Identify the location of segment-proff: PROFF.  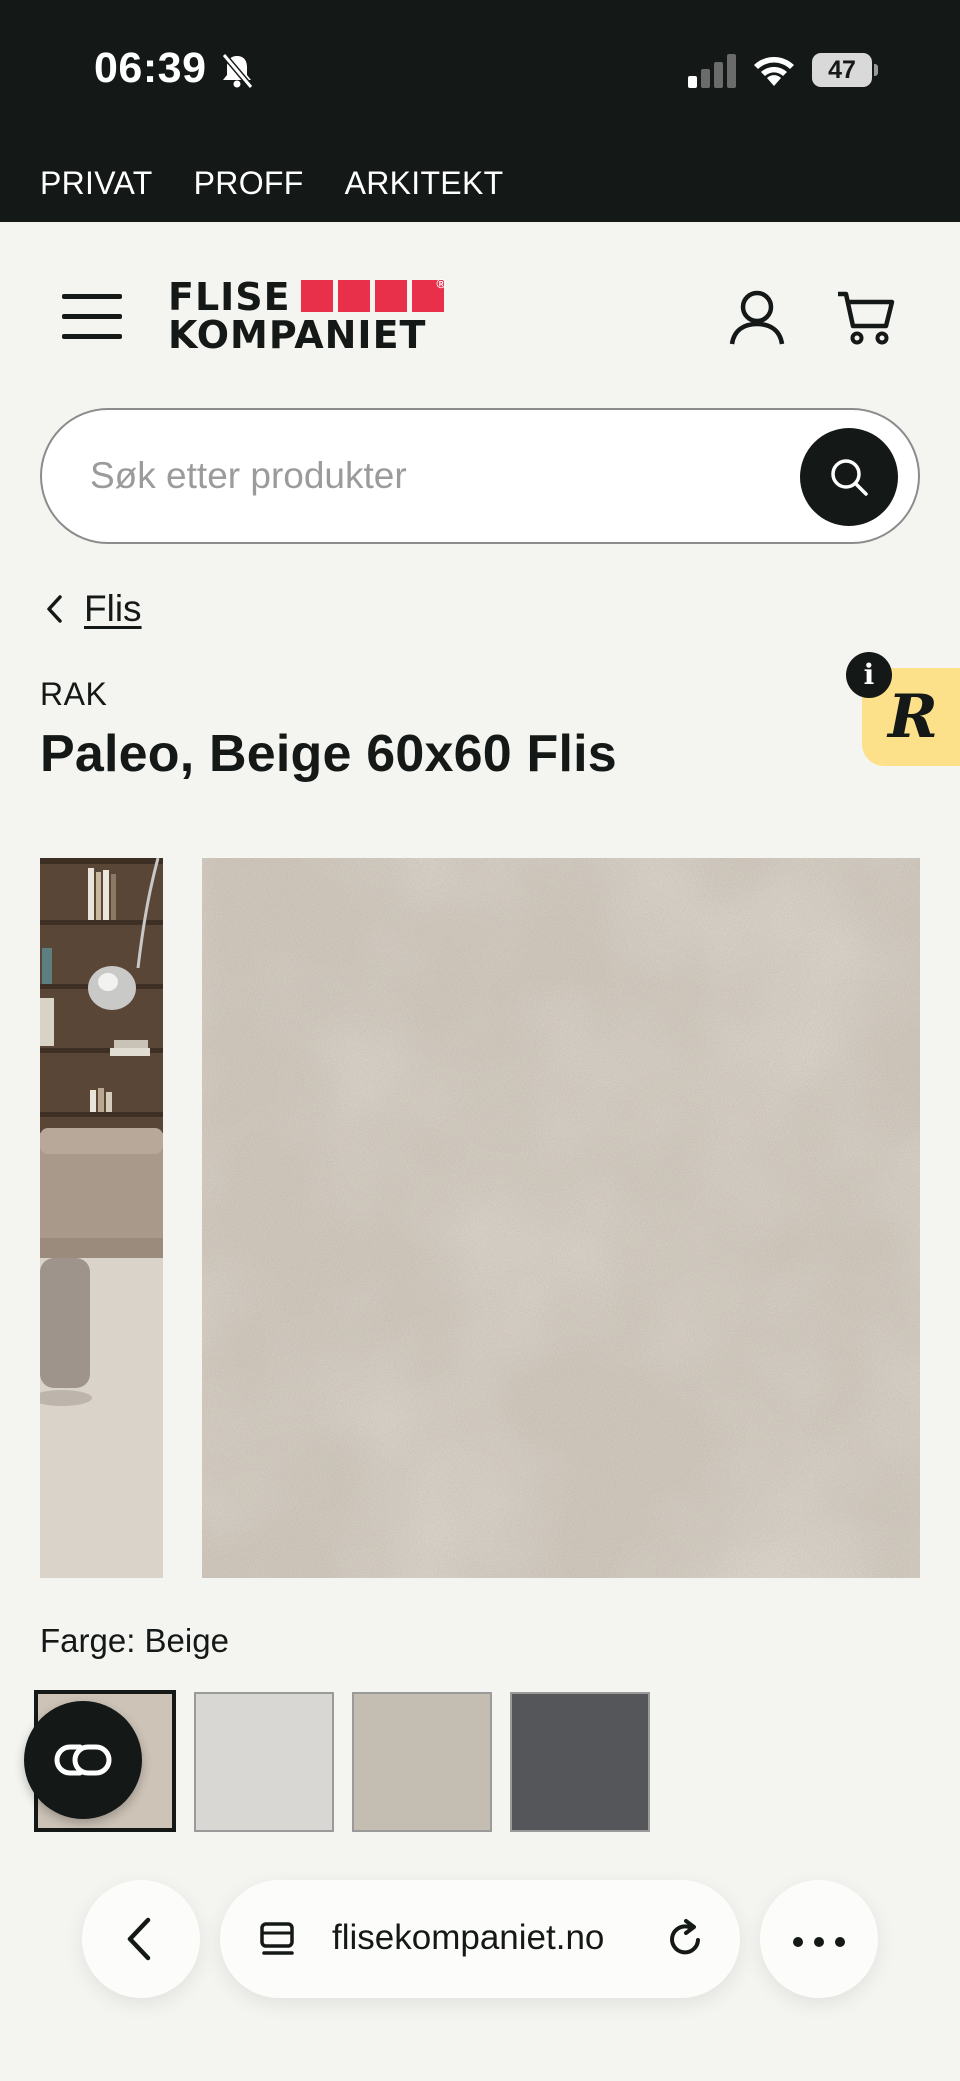
(249, 183).